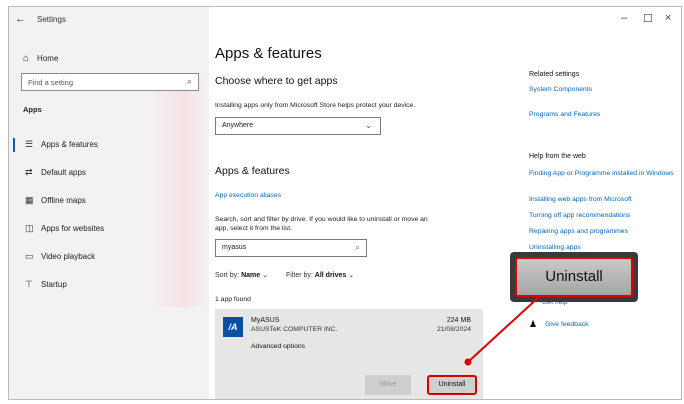 This screenshot has width=684, height=404. Describe the element at coordinates (533, 324) in the screenshot. I see `feedback-icon: ♟` at that location.